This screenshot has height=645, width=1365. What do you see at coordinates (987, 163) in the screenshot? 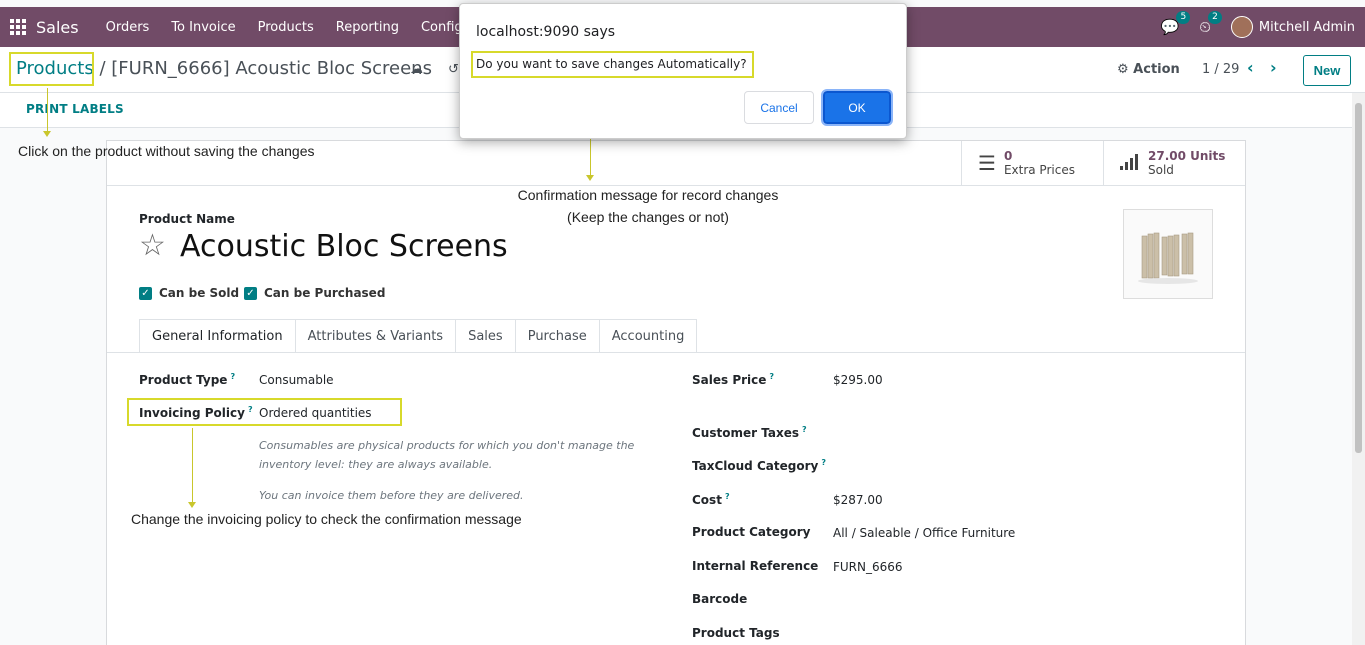
I see `list-icon: ☰` at bounding box center [987, 163].